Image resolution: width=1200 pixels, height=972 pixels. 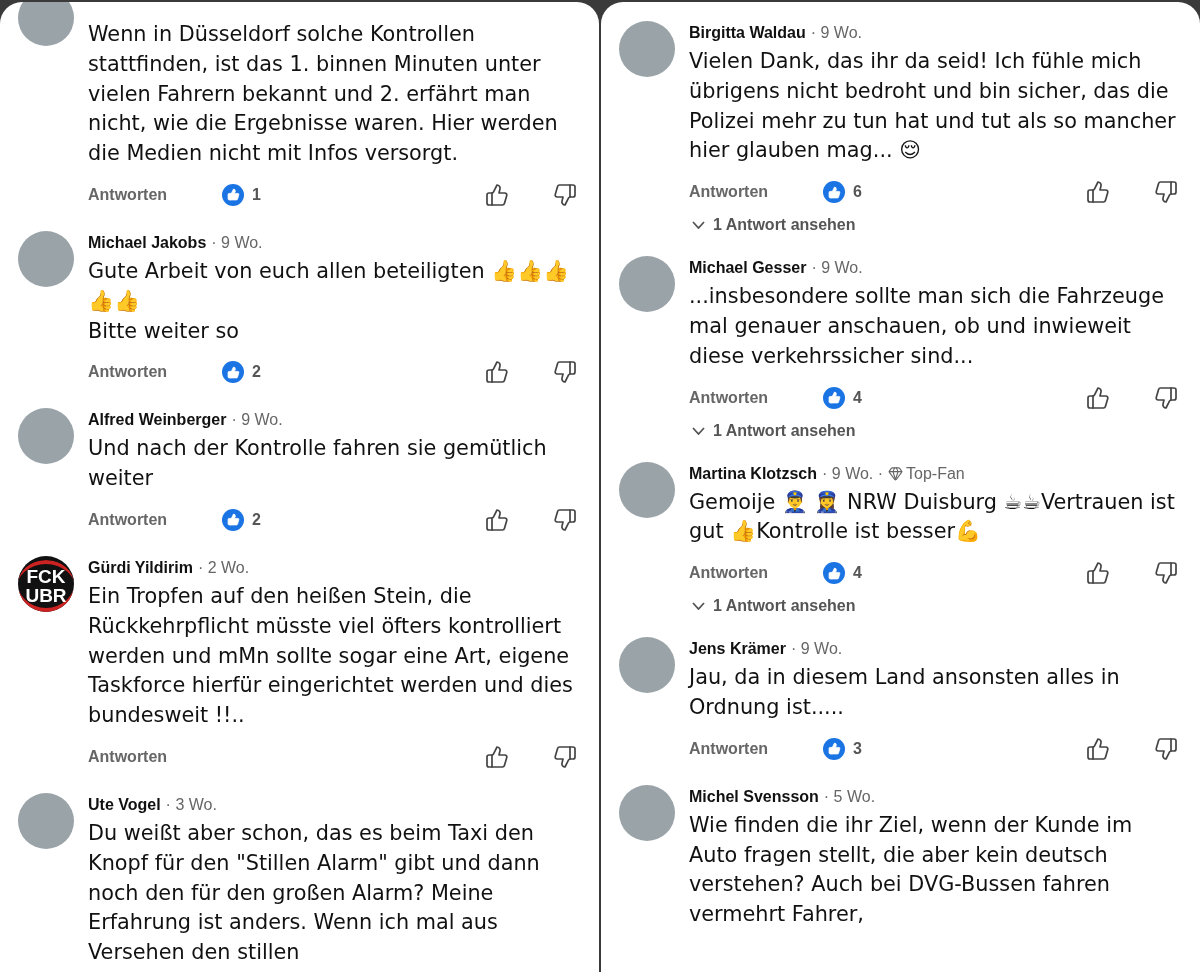 I want to click on like-count: 3, so click(x=857, y=748).